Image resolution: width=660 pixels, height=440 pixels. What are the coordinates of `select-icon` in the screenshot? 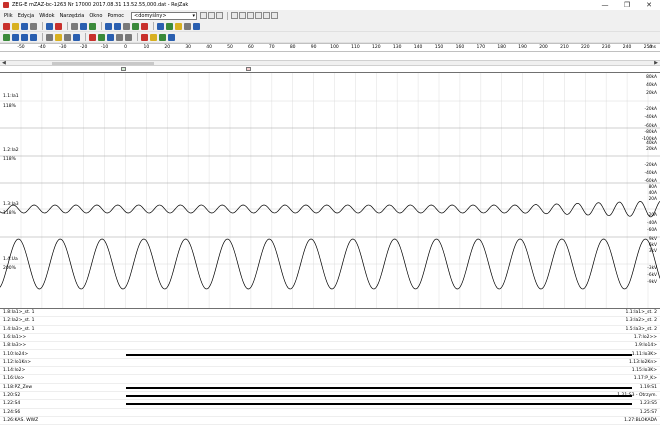 It's located at (83, 26).